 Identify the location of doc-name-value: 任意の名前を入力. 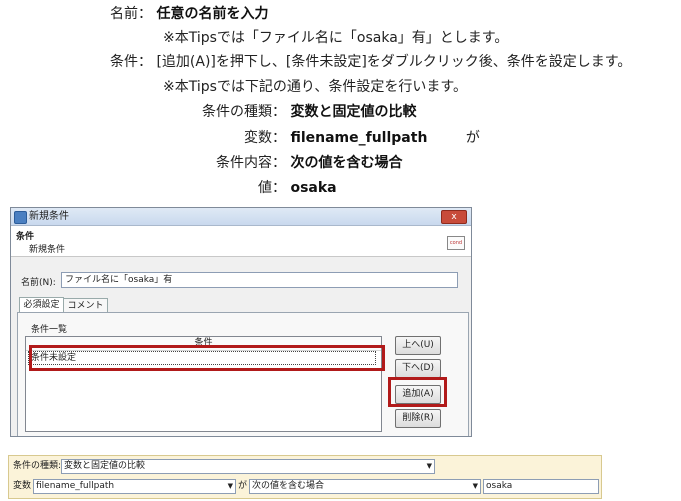
(212, 14).